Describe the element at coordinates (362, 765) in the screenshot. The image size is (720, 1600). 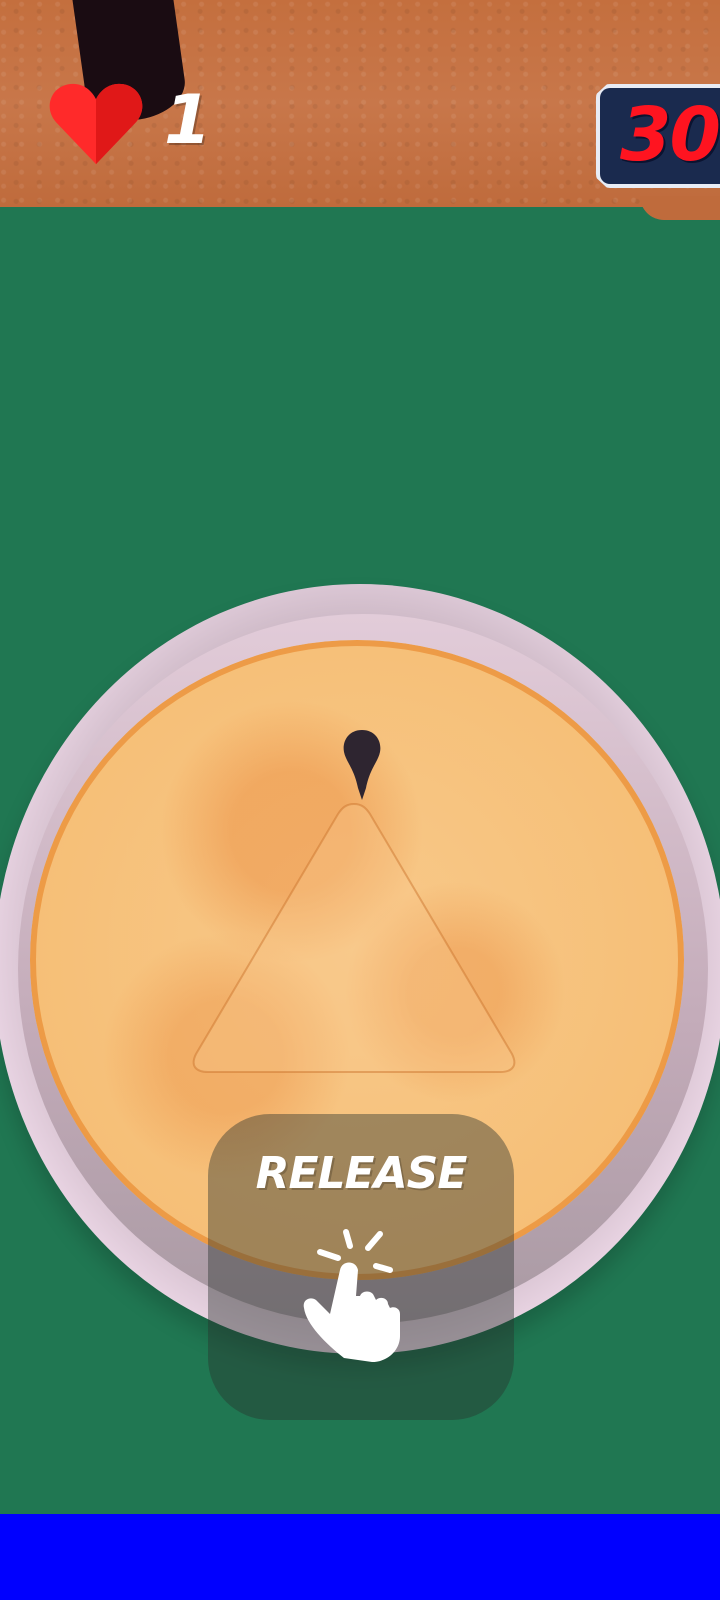
I see `pizza-cutter-tip` at that location.